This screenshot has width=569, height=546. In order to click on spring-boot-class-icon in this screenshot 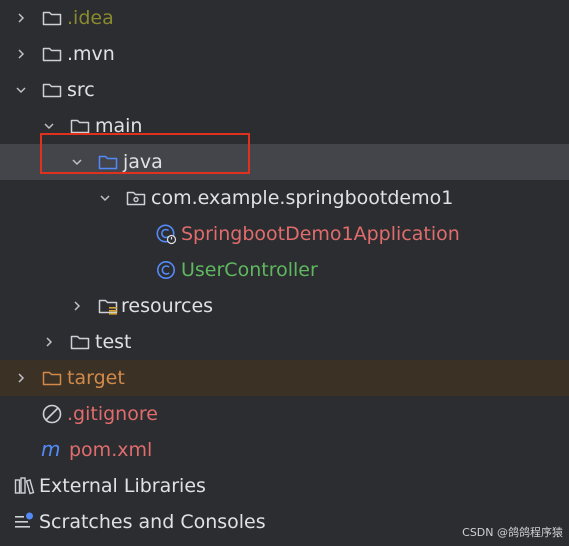, I will do `click(166, 234)`.